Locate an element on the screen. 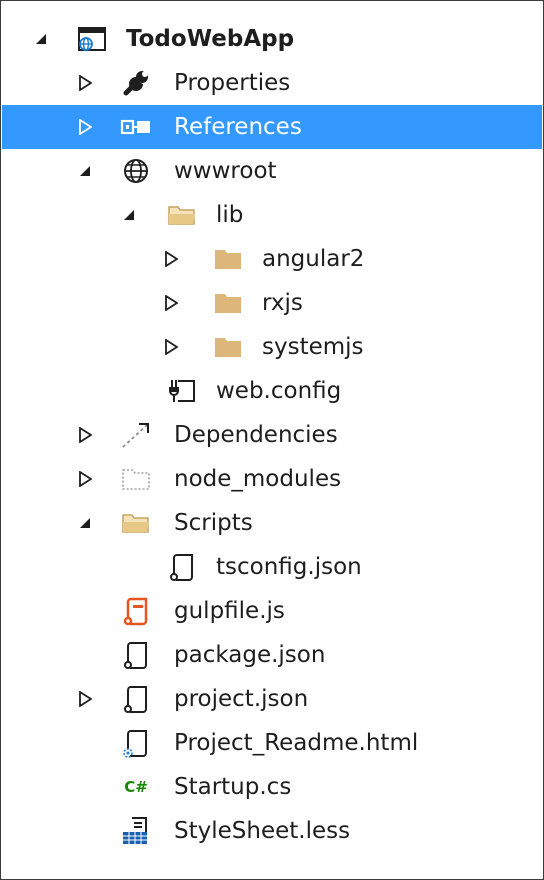 This screenshot has width=544, height=880. tree-item-rxjs: rxjs is located at coordinates (272, 303).